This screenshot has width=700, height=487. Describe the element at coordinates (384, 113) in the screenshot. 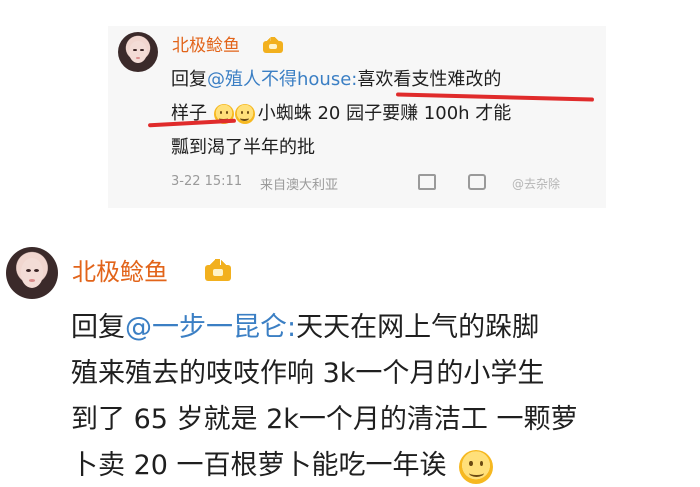

I see `reply-text: 小蜘蛛 20 园子要赚 100h 才能` at that location.